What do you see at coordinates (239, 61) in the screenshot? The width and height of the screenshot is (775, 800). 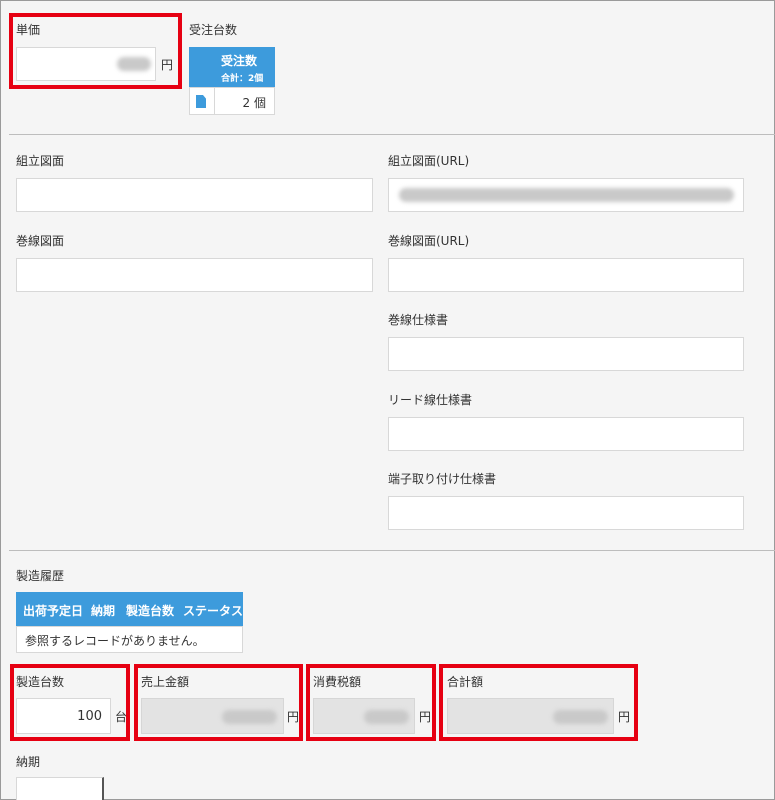 I see `order-qty-header-label: 受注数` at bounding box center [239, 61].